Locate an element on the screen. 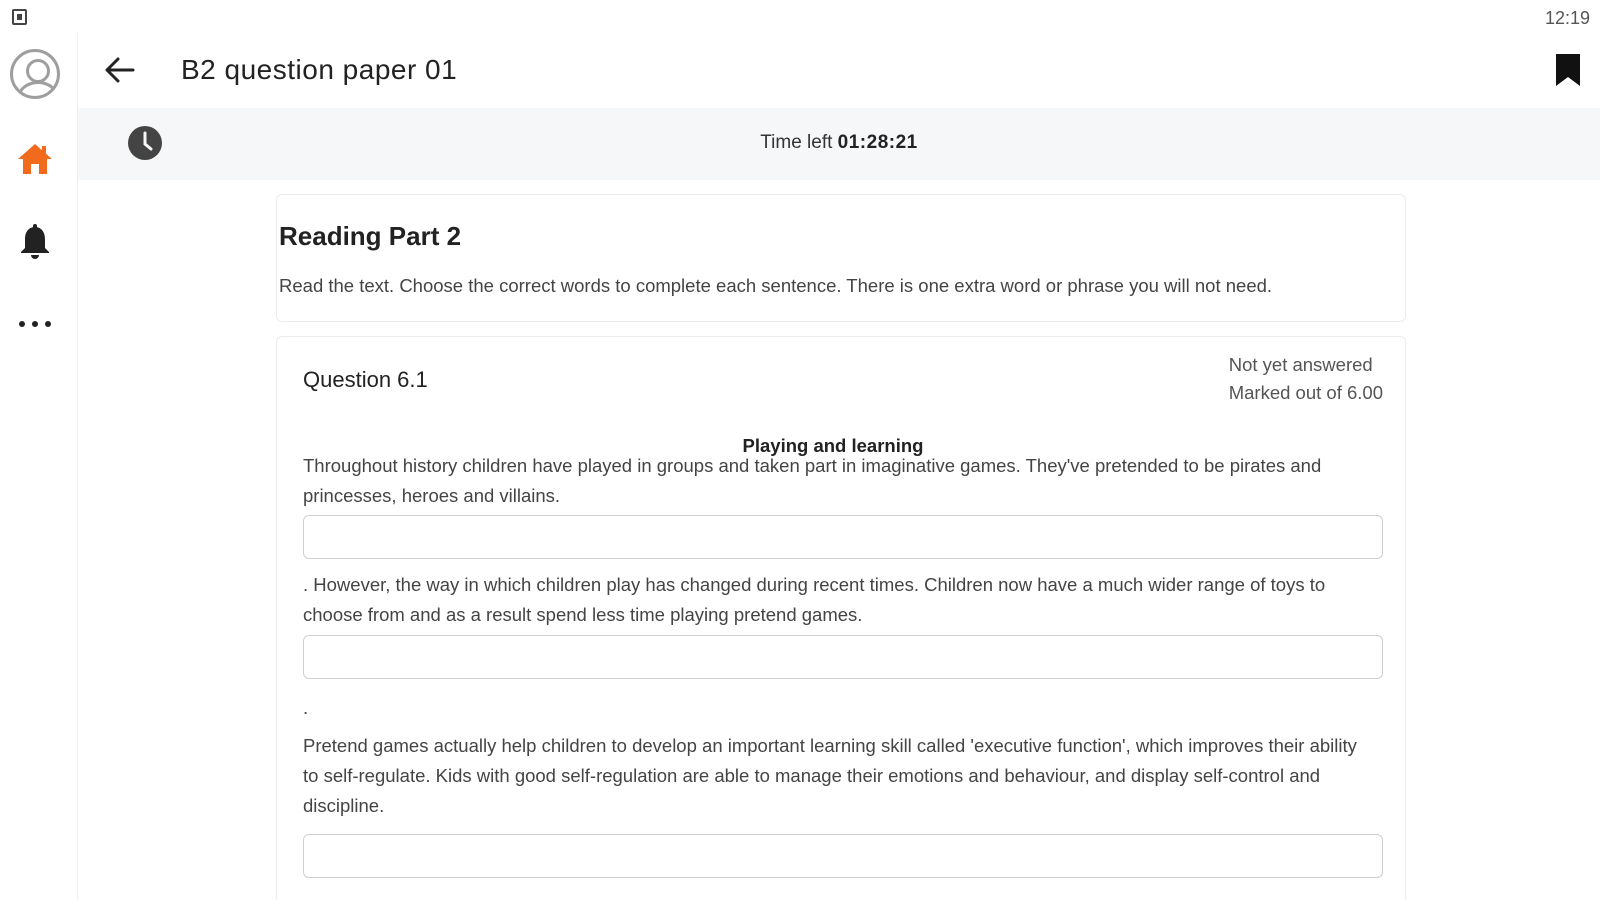 The height and width of the screenshot is (900, 1600). bell-icon is located at coordinates (35, 241).